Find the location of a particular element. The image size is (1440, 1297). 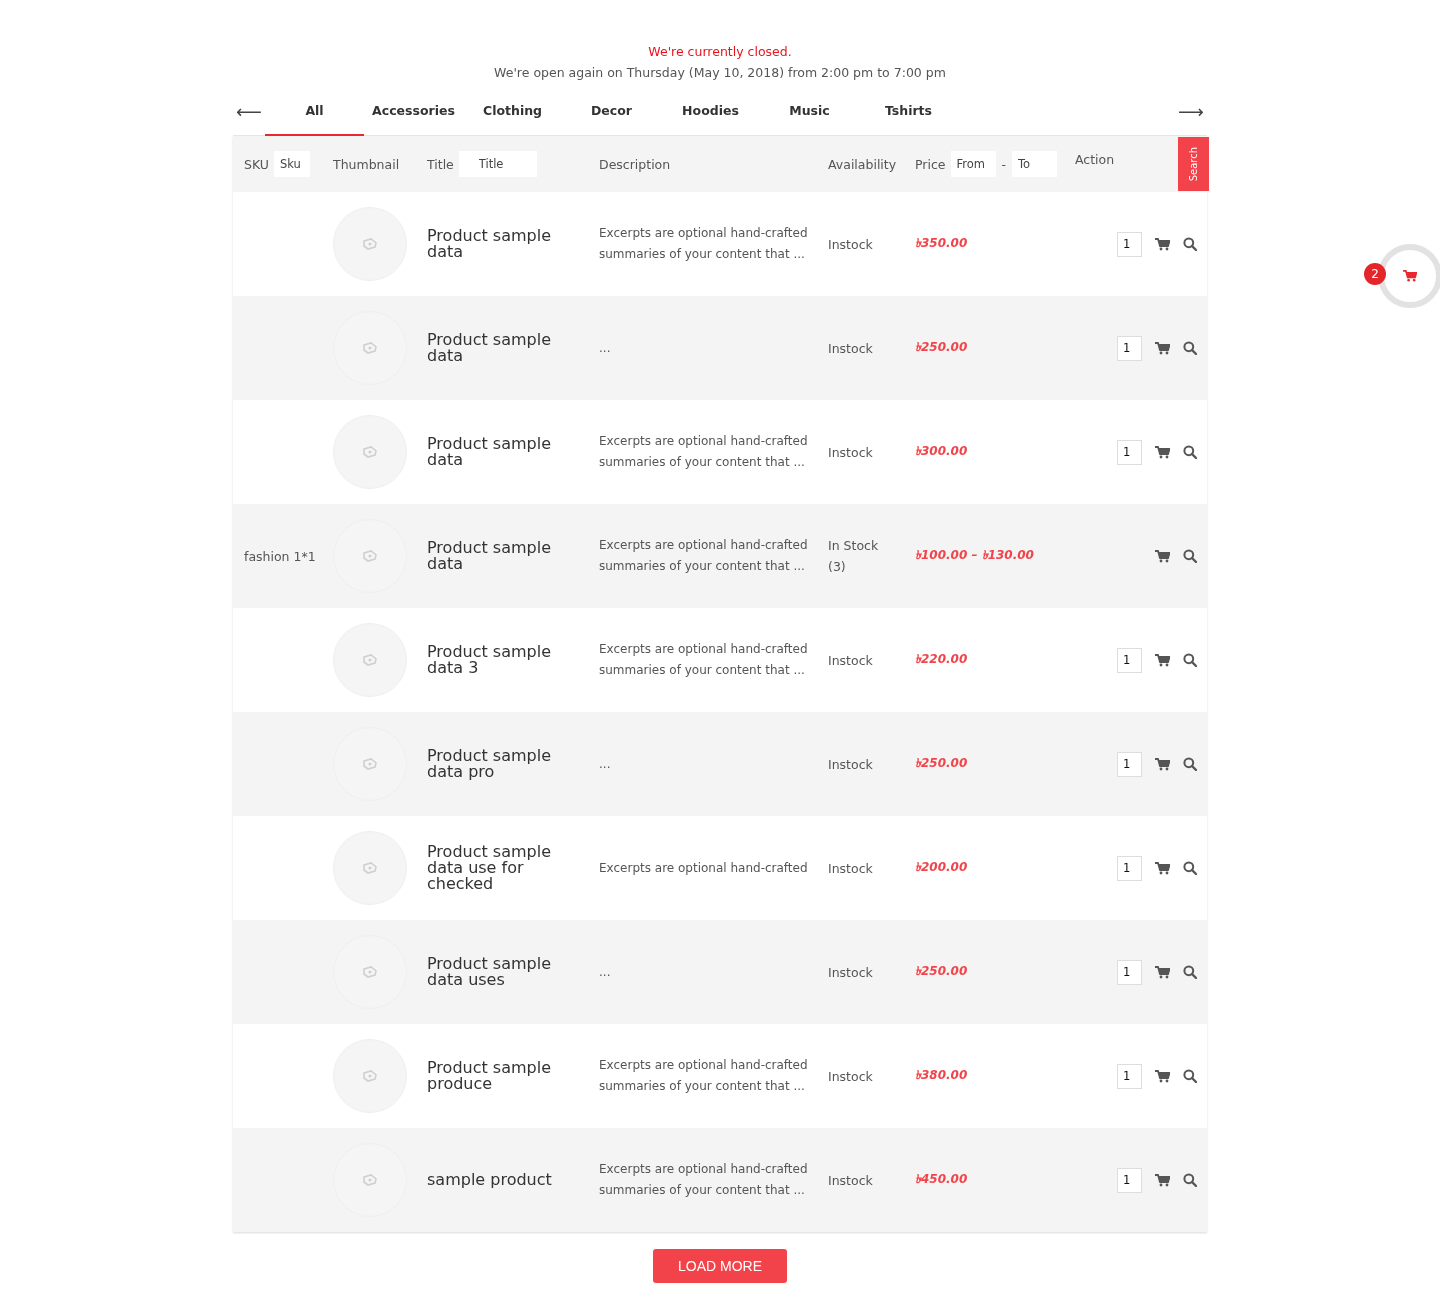

cart-count-badge: 2 is located at coordinates (1375, 274).